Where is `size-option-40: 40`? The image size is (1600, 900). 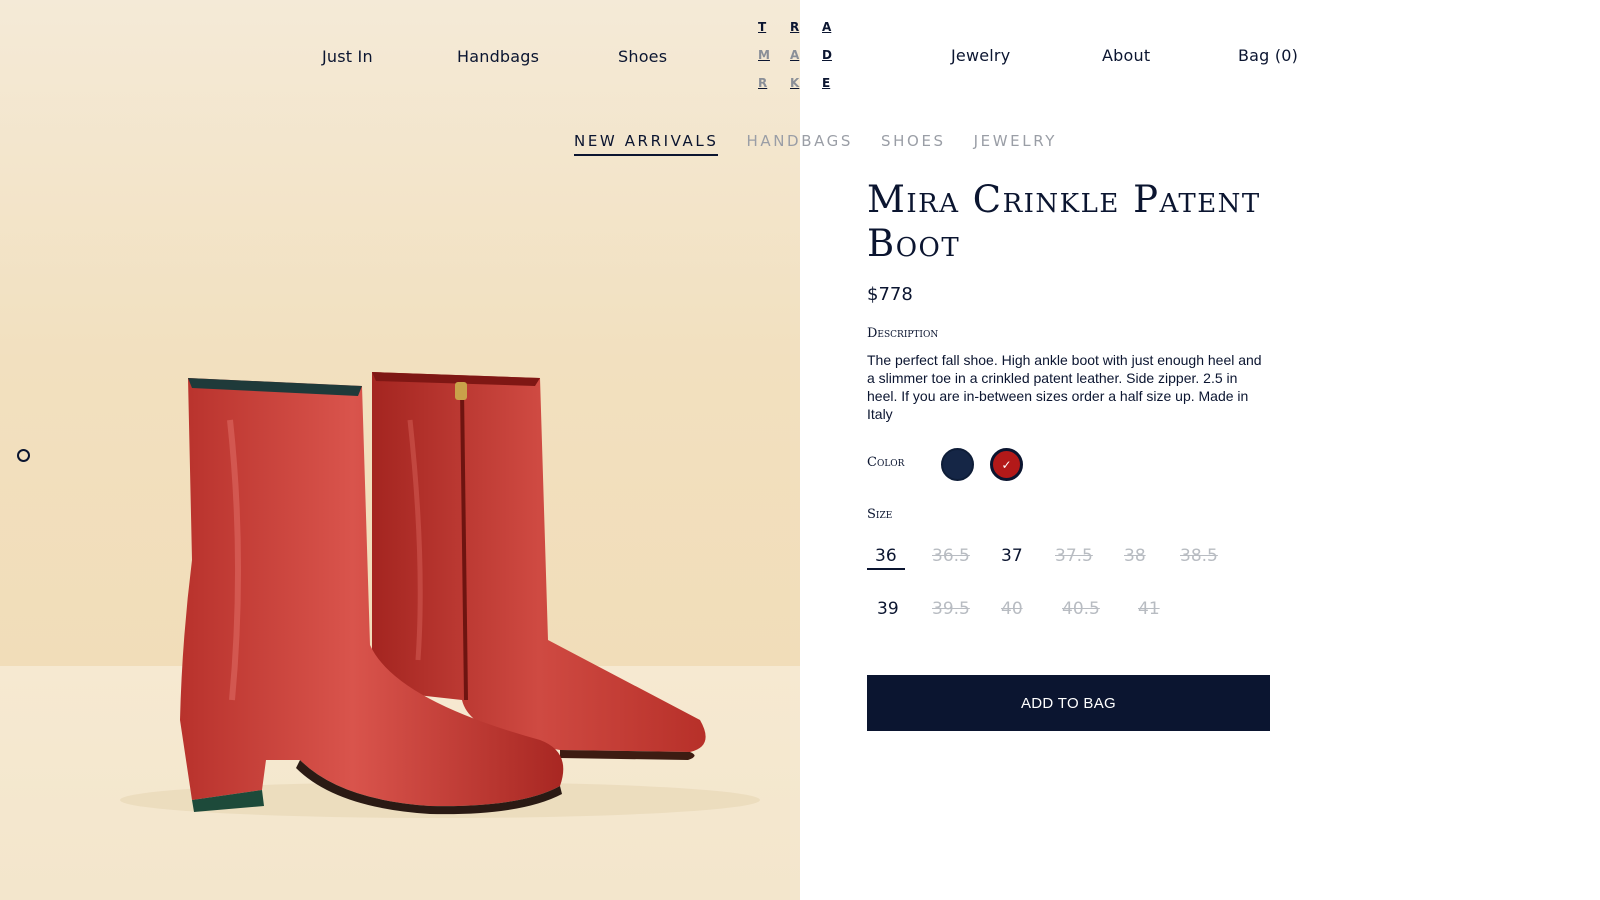
size-option-40: 40 is located at coordinates (1012, 609).